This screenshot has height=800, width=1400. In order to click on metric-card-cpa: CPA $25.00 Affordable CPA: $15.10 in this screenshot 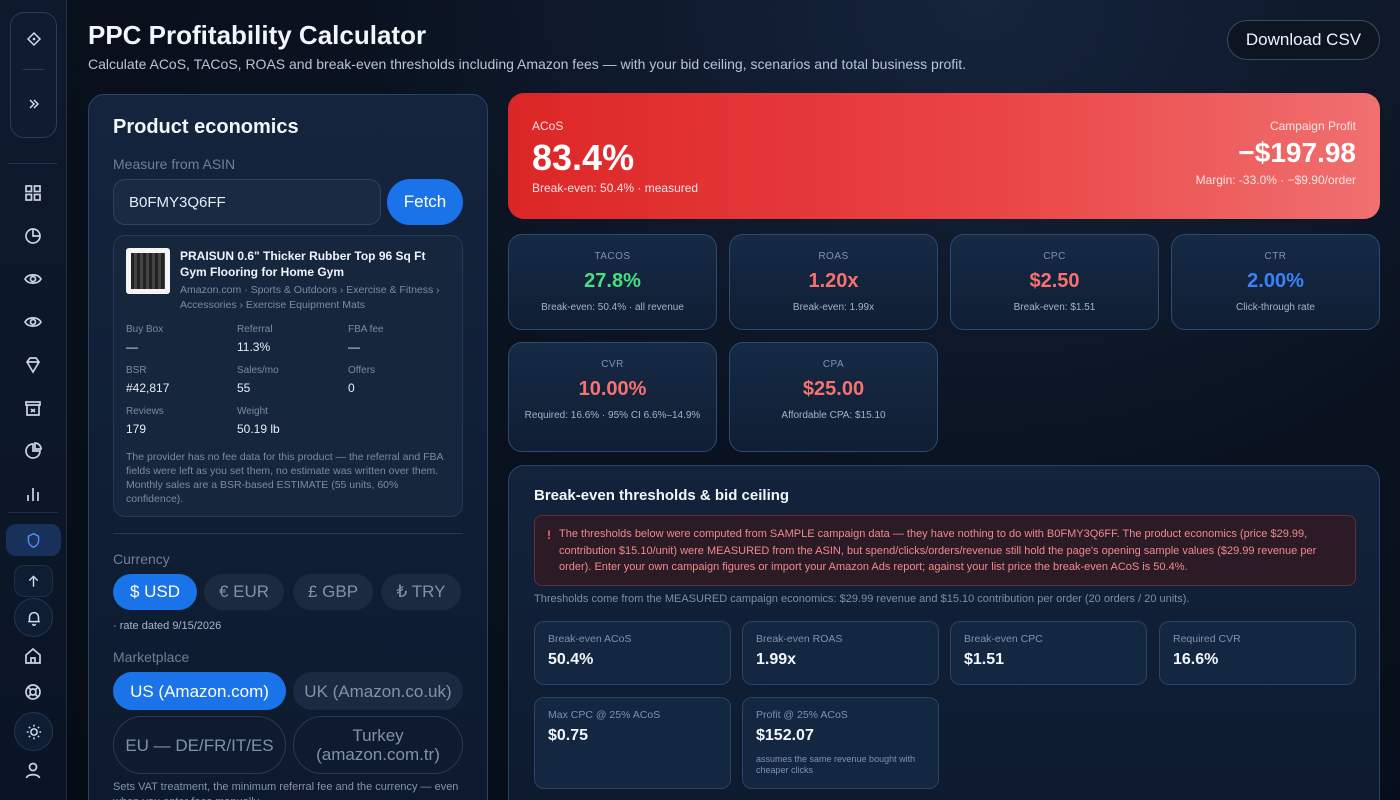, I will do `click(833, 397)`.